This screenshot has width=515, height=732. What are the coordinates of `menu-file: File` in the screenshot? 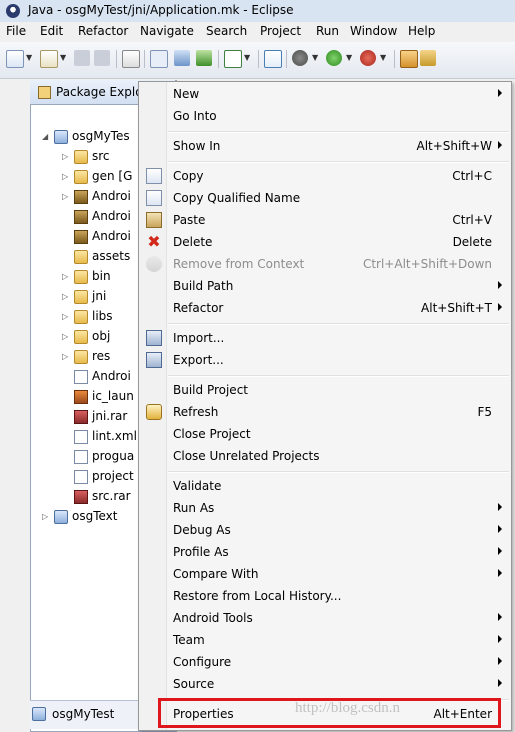 It's located at (16, 31).